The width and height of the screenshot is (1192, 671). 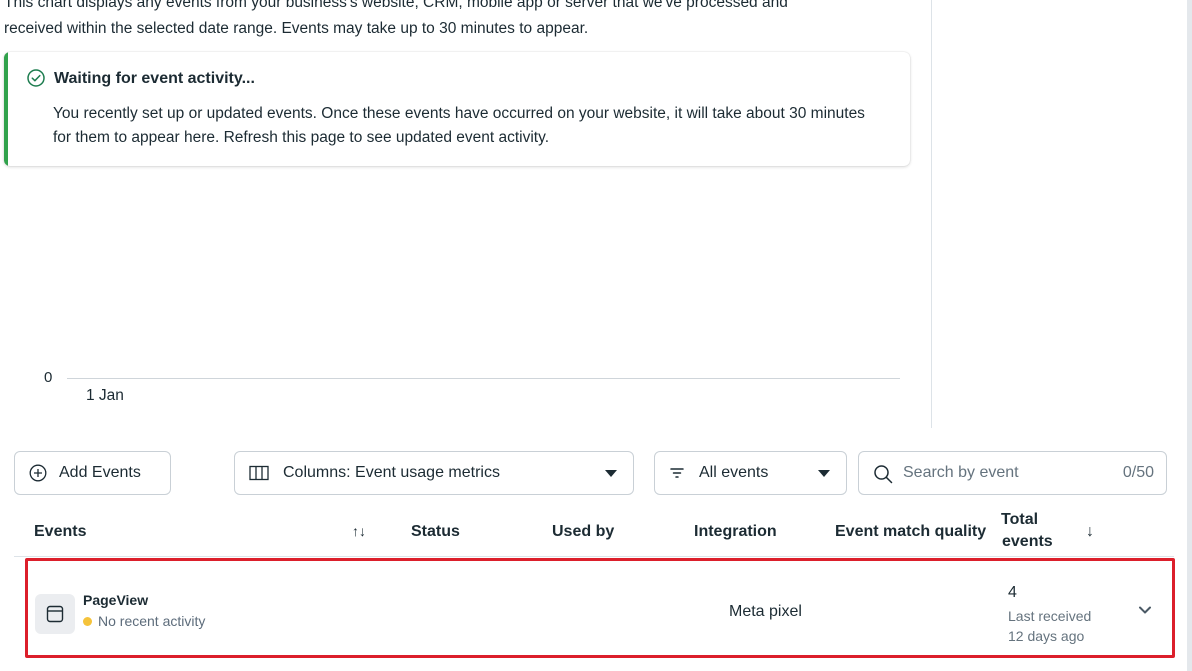 What do you see at coordinates (100, 472) in the screenshot?
I see `add-events-label: Add Events` at bounding box center [100, 472].